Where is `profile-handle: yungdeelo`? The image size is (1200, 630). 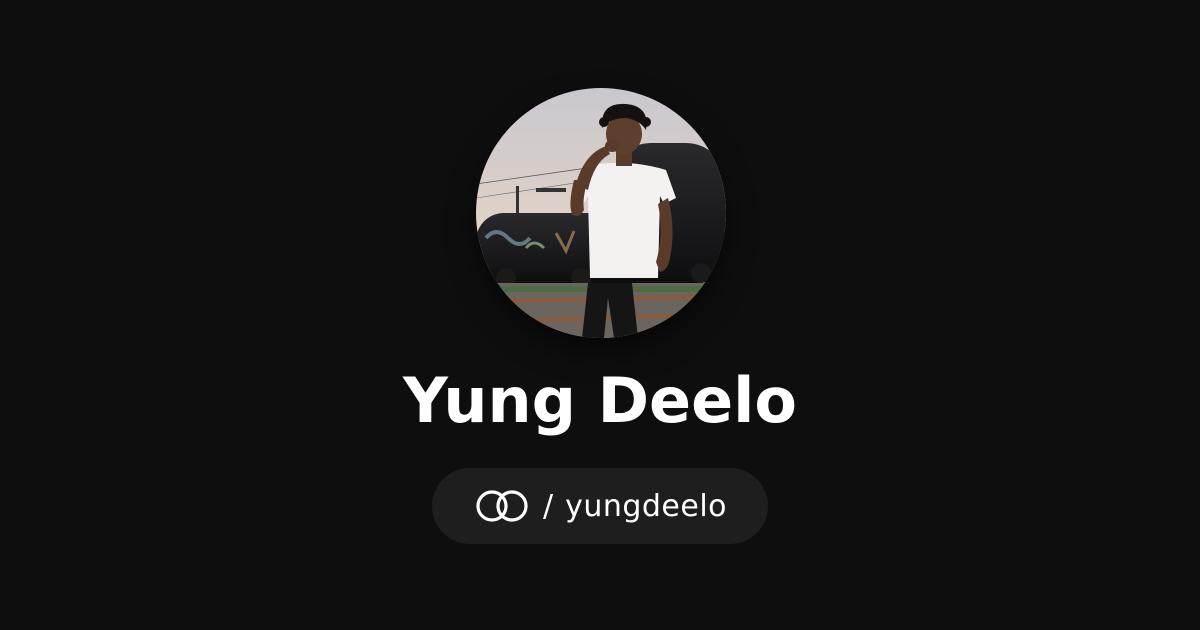
profile-handle: yungdeelo is located at coordinates (646, 506).